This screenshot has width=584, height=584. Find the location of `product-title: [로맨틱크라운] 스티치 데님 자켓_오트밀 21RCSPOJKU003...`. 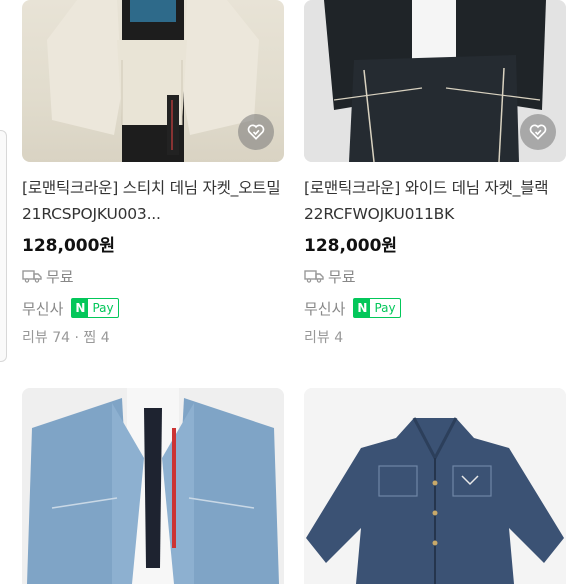

product-title: [로맨틱크라운] 스티치 데님 자켓_오트밀 21RCSPOJKU003... is located at coordinates (153, 201).